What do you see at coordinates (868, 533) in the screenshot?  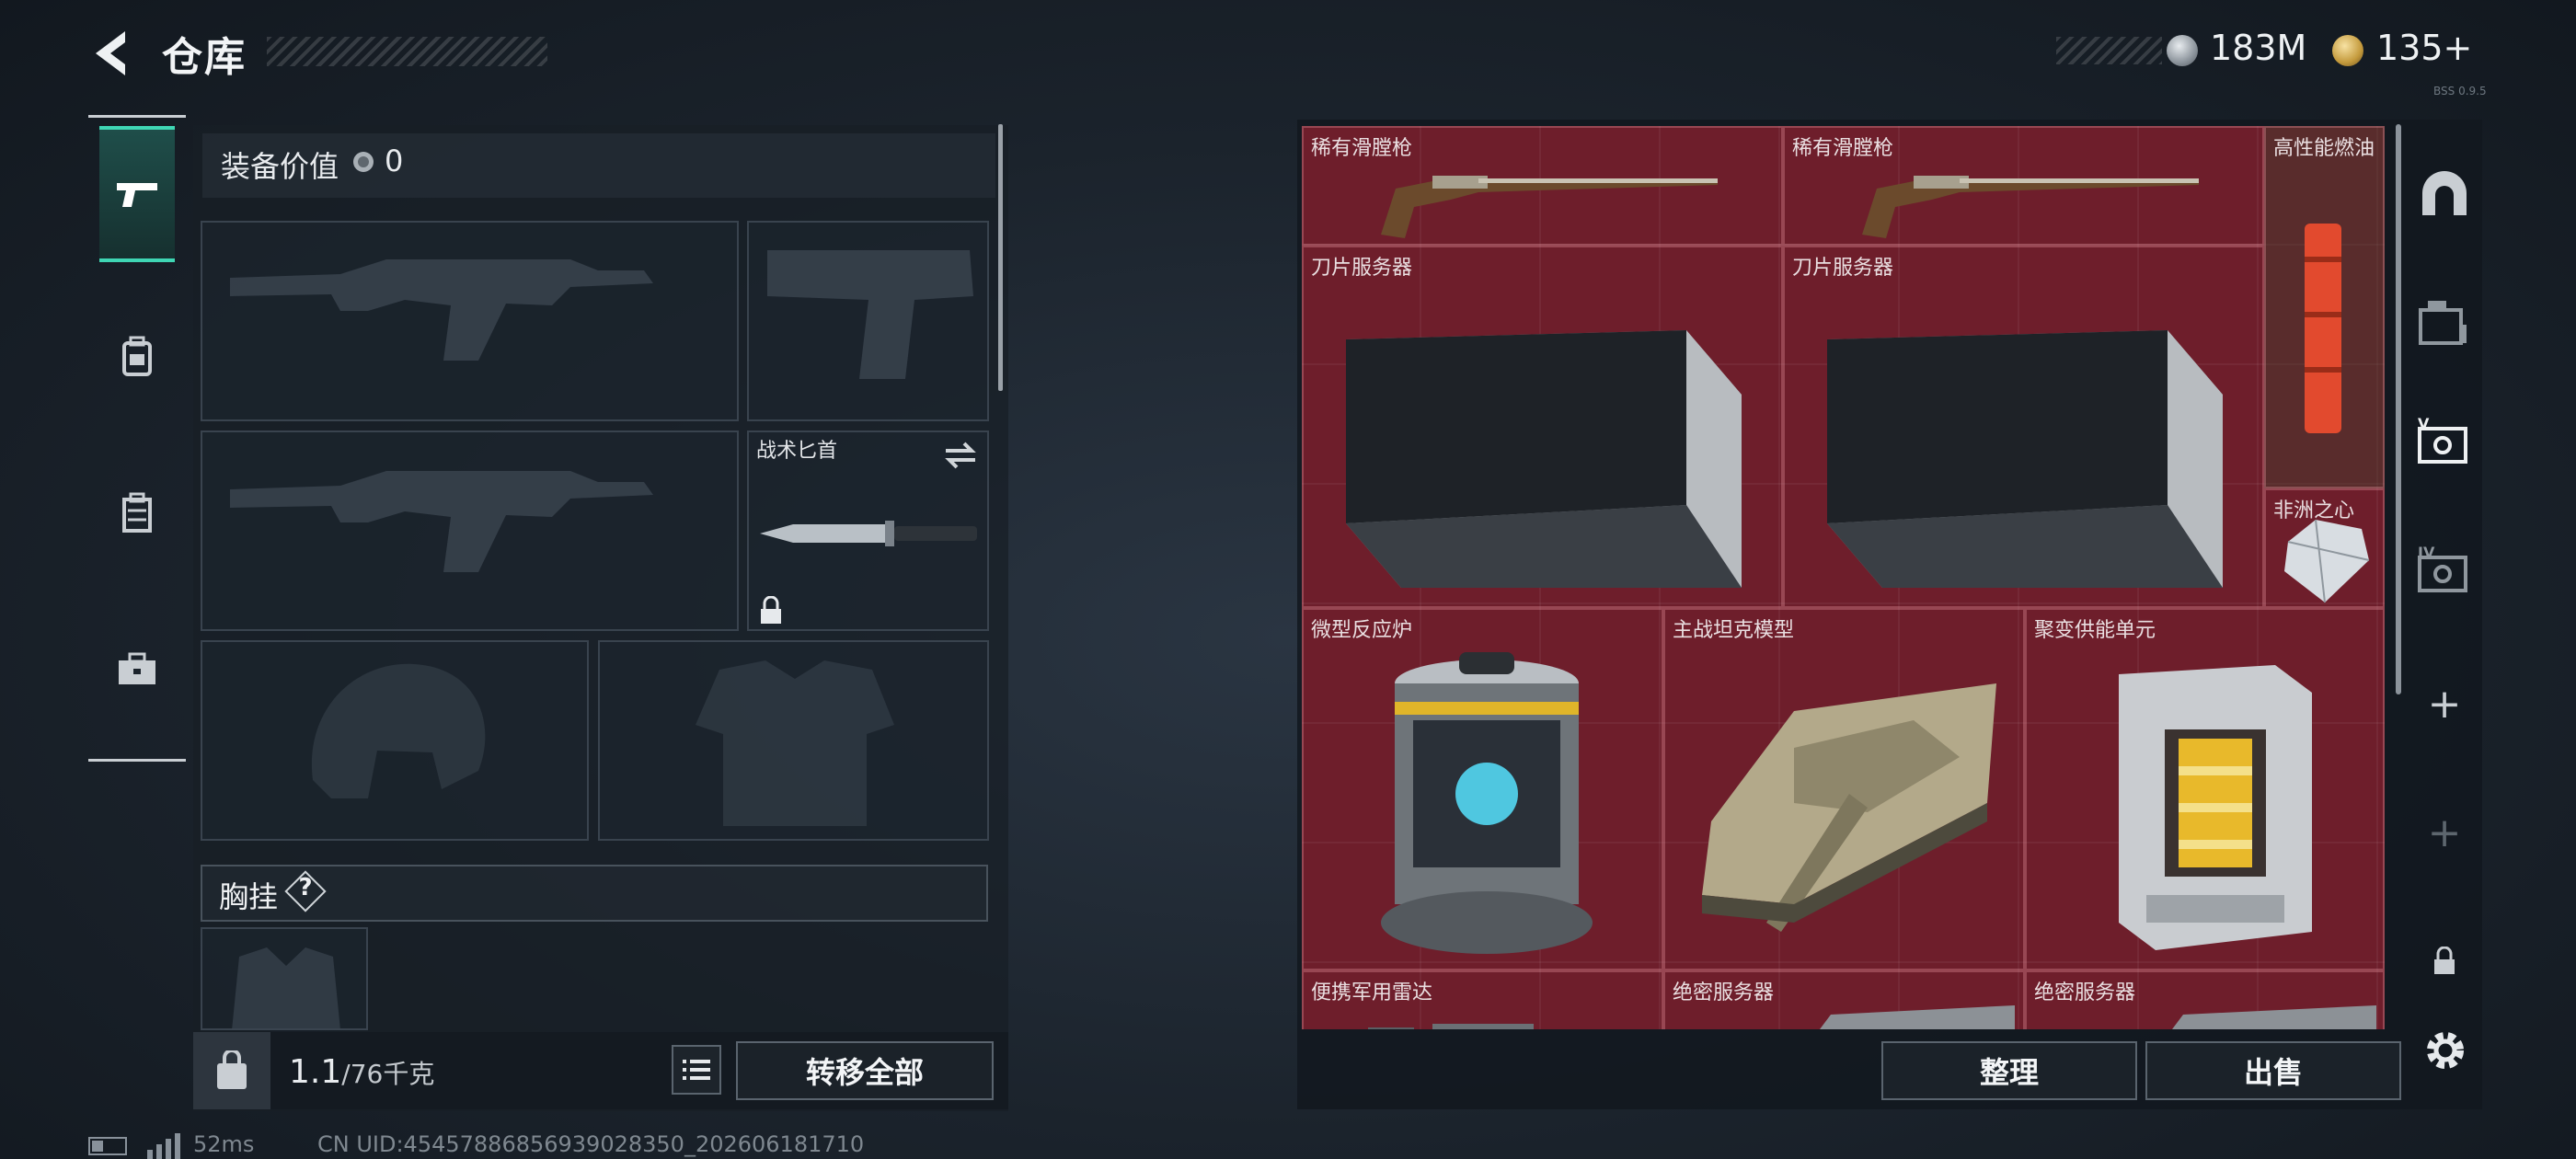 I see `knife-icon` at bounding box center [868, 533].